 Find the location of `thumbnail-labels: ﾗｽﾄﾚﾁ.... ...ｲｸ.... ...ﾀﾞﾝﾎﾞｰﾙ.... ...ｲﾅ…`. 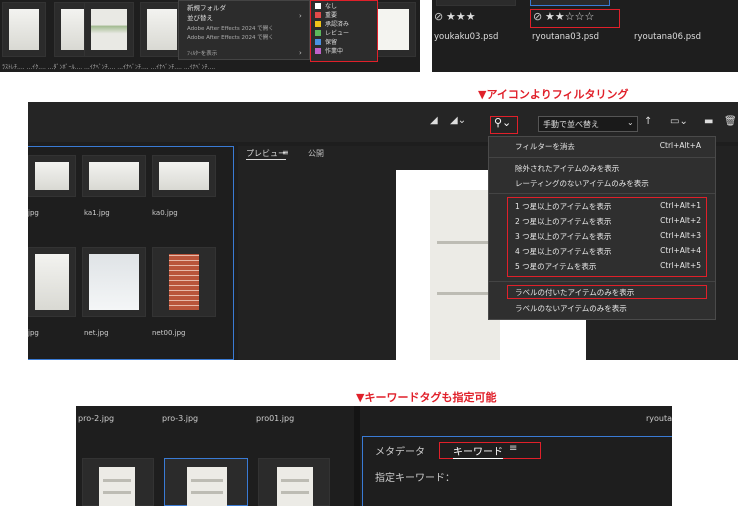

thumbnail-labels: ﾗｽﾄﾚﾁ.... ...ｲｸ.... ...ﾀﾞﾝﾎﾞｰﾙ.... ...ｲﾅ… is located at coordinates (109, 67).